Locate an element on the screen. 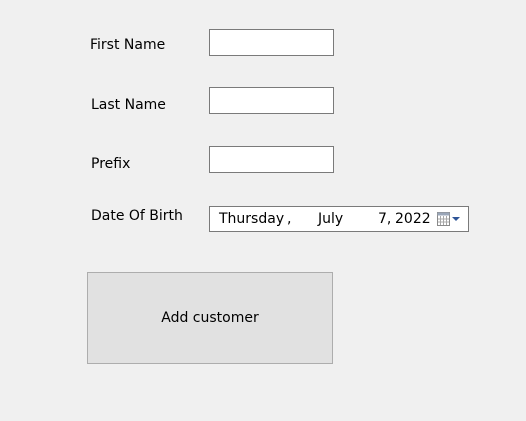 The height and width of the screenshot is (421, 526). add-customer-button-label: Add customer is located at coordinates (210, 318).